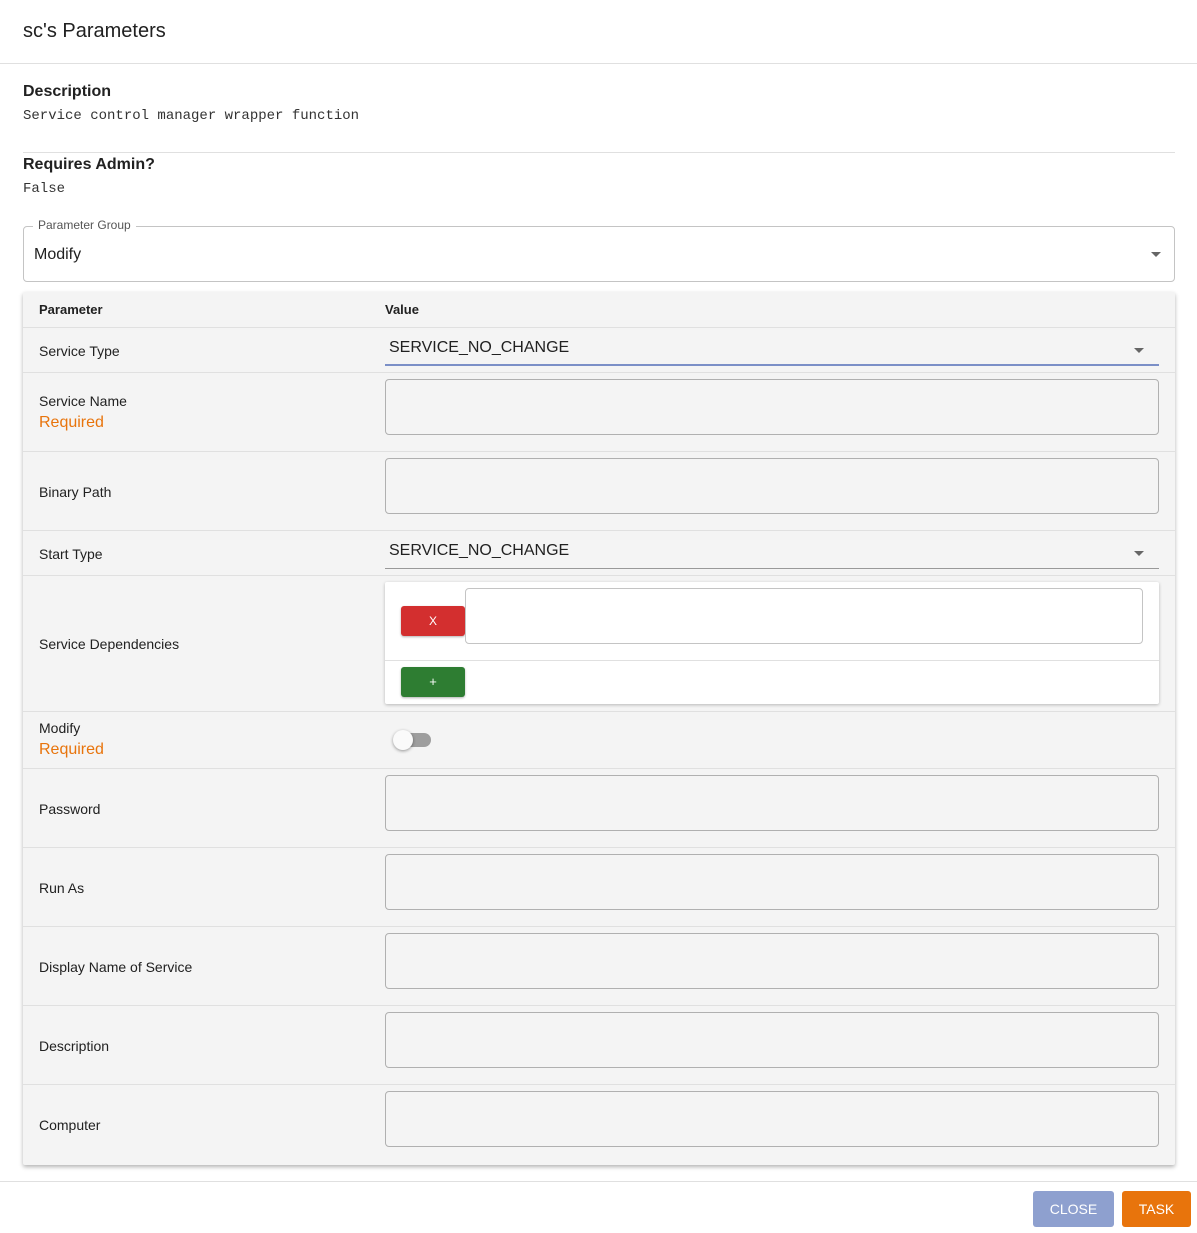 This screenshot has width=1197, height=1233. Describe the element at coordinates (772, 486) in the screenshot. I see `binary-path-input` at that location.